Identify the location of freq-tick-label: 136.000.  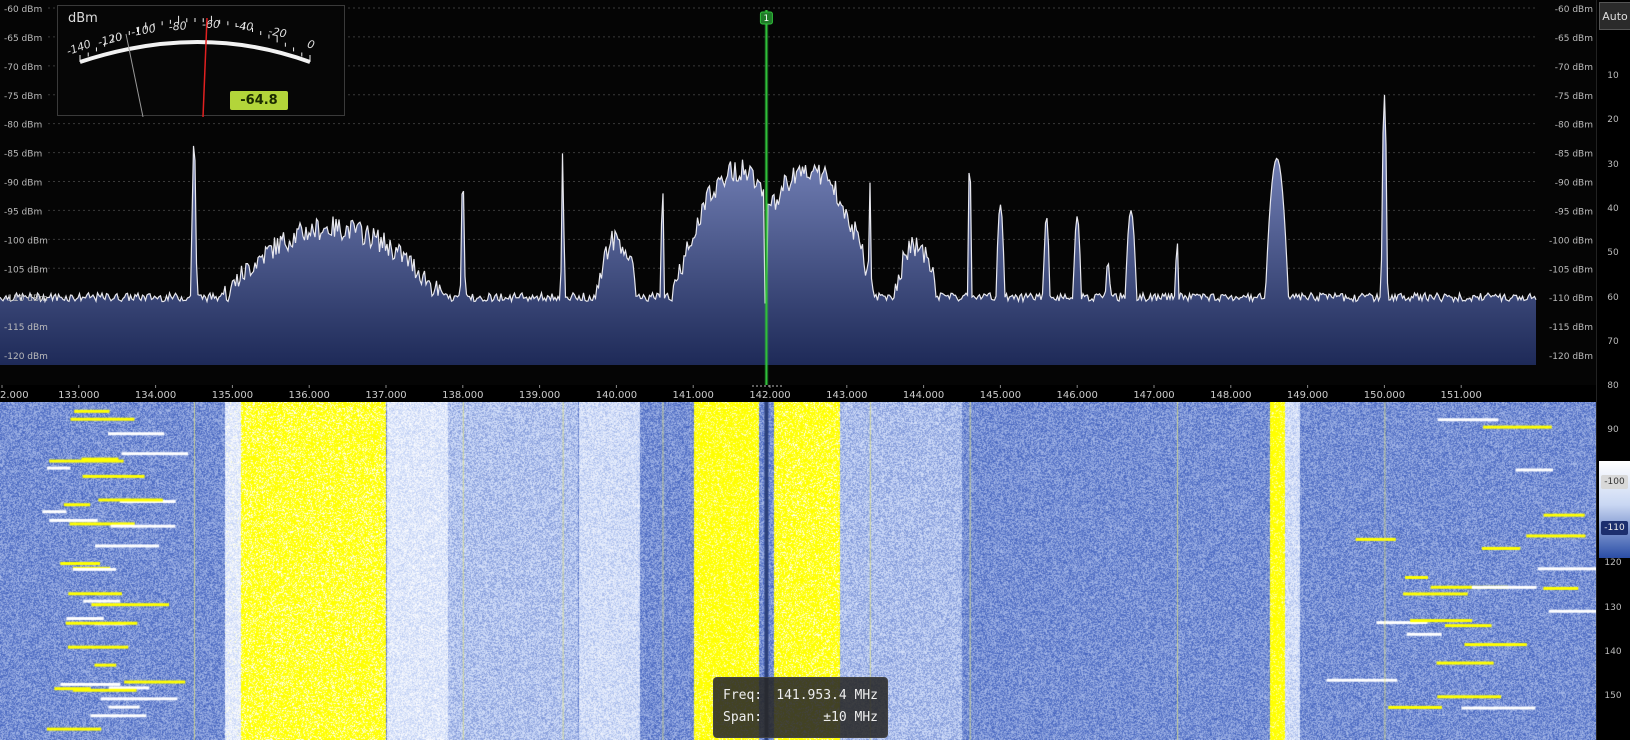
(309, 395).